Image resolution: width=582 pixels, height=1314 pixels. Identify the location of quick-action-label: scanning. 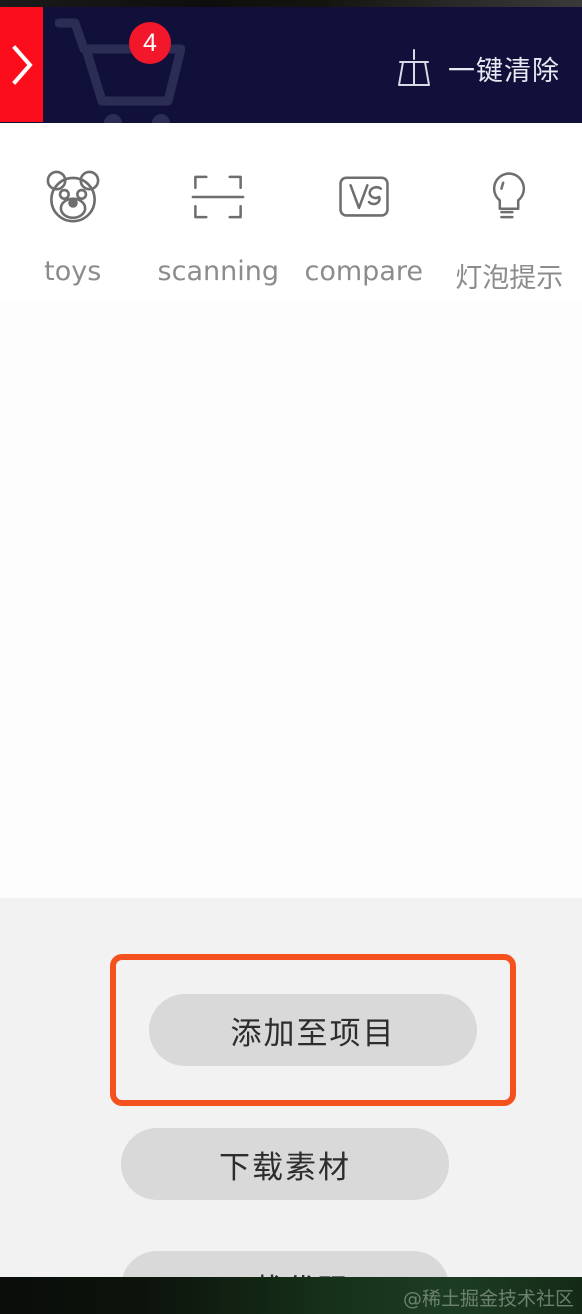
(218, 271).